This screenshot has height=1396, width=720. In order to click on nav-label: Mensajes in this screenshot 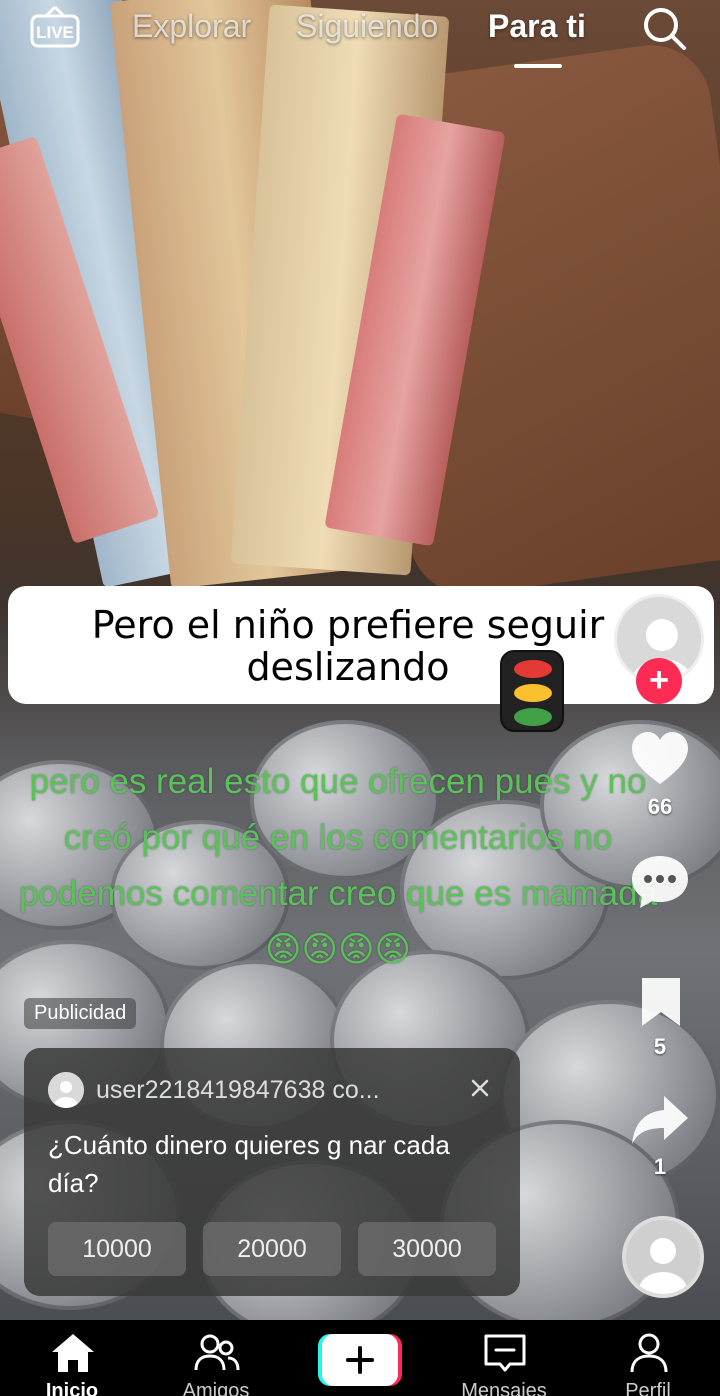, I will do `click(504, 1388)`.